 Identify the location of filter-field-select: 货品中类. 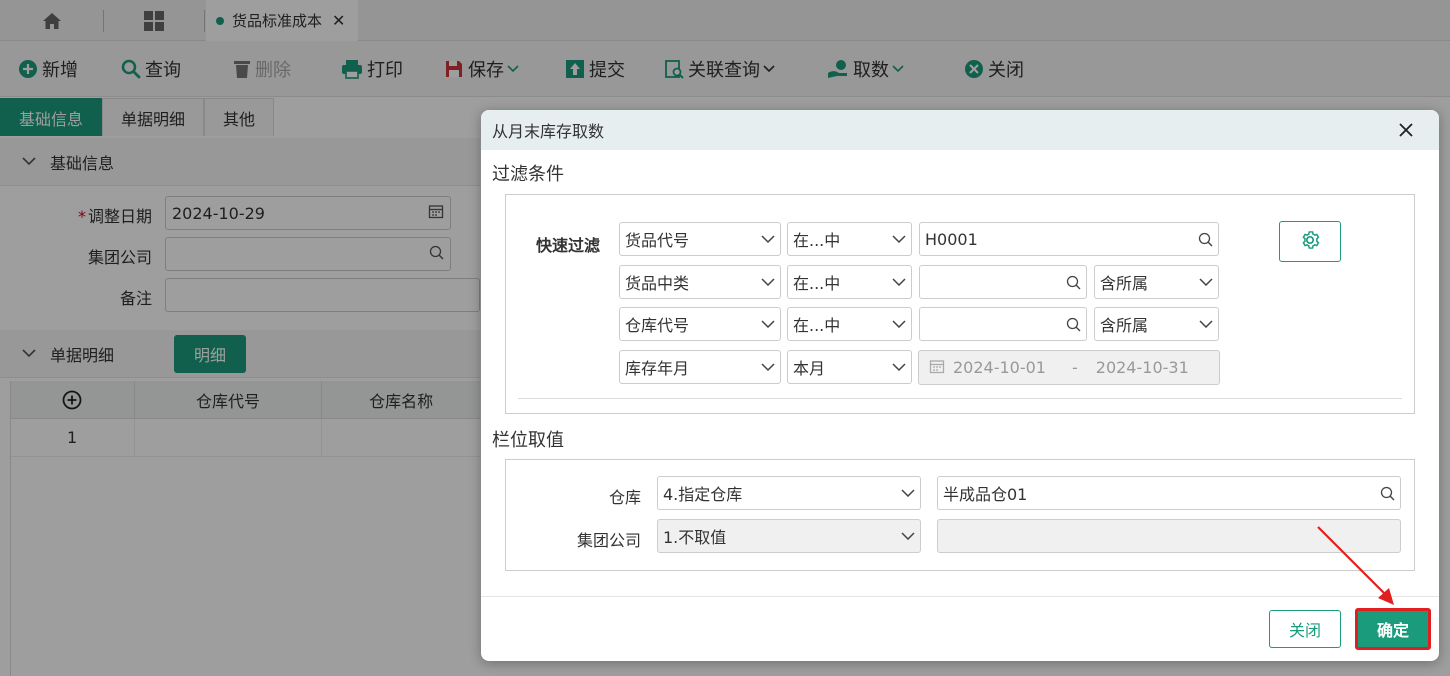
(700, 282).